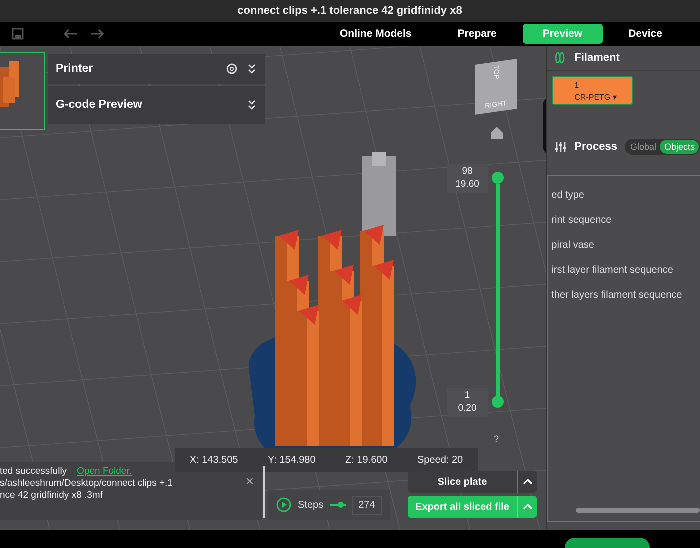 The image size is (700, 548). What do you see at coordinates (367, 460) in the screenshot?
I see `readout-value: Z: 19.600` at bounding box center [367, 460].